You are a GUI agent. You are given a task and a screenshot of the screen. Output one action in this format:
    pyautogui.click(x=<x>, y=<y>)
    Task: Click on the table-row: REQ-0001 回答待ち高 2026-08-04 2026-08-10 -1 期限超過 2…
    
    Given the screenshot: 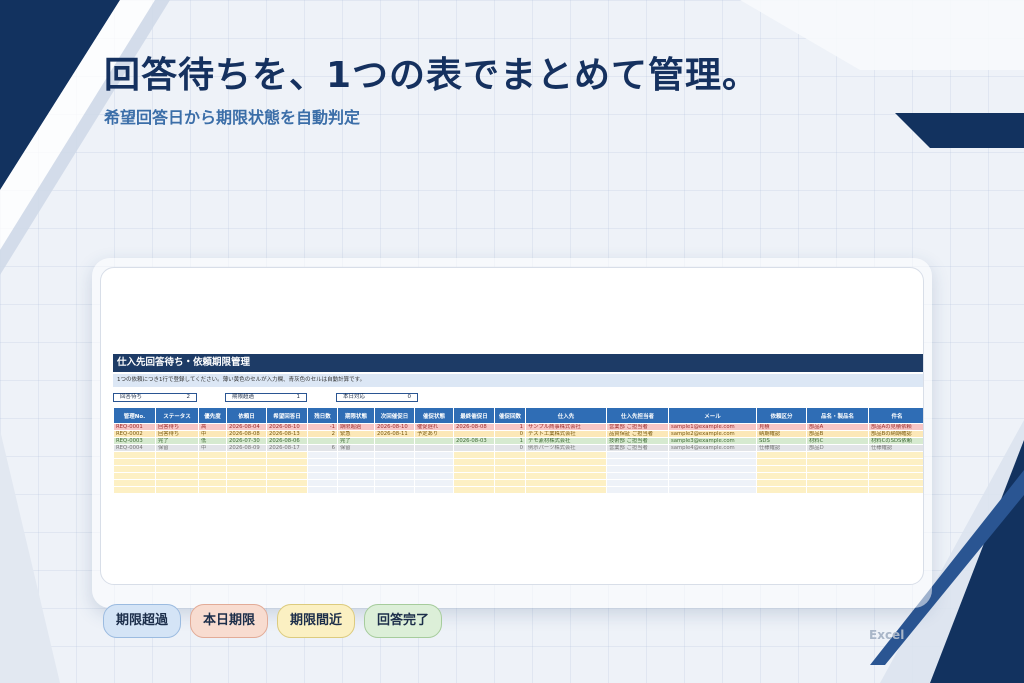 What is the action you would take?
    pyautogui.click(x=518, y=427)
    